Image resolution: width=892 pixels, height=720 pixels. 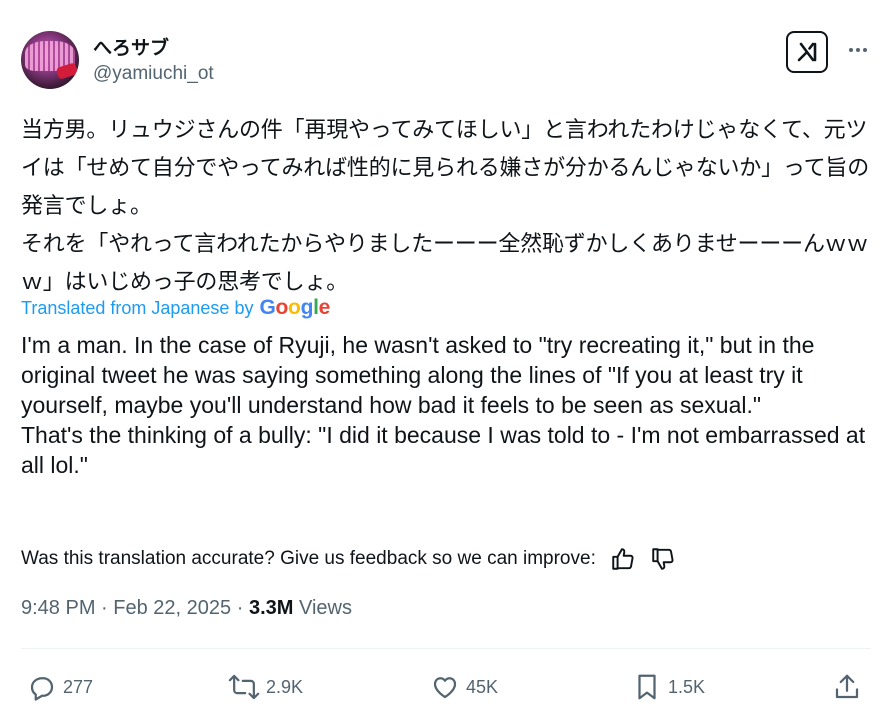 What do you see at coordinates (295, 307) in the screenshot?
I see `google-logo: Google` at bounding box center [295, 307].